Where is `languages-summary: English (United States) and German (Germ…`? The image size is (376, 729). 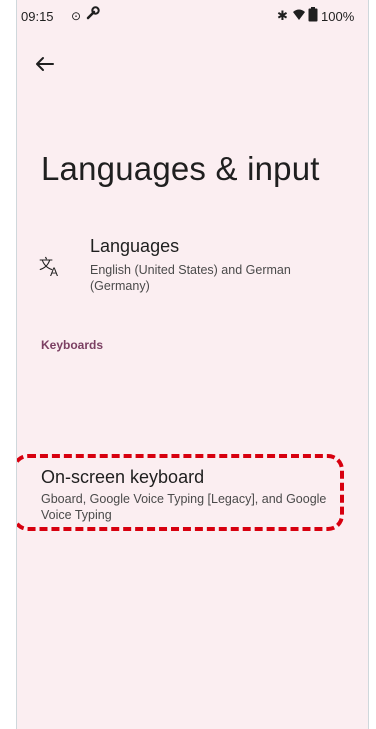 languages-summary: English (United States) and German (Germ… is located at coordinates (190, 278).